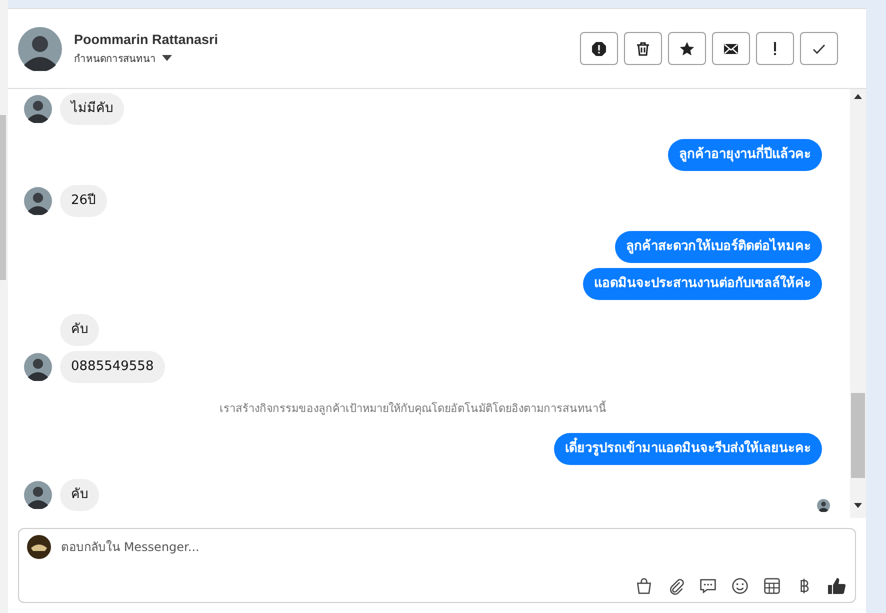 The image size is (886, 613). Describe the element at coordinates (731, 48) in the screenshot. I see `mail-button` at that location.